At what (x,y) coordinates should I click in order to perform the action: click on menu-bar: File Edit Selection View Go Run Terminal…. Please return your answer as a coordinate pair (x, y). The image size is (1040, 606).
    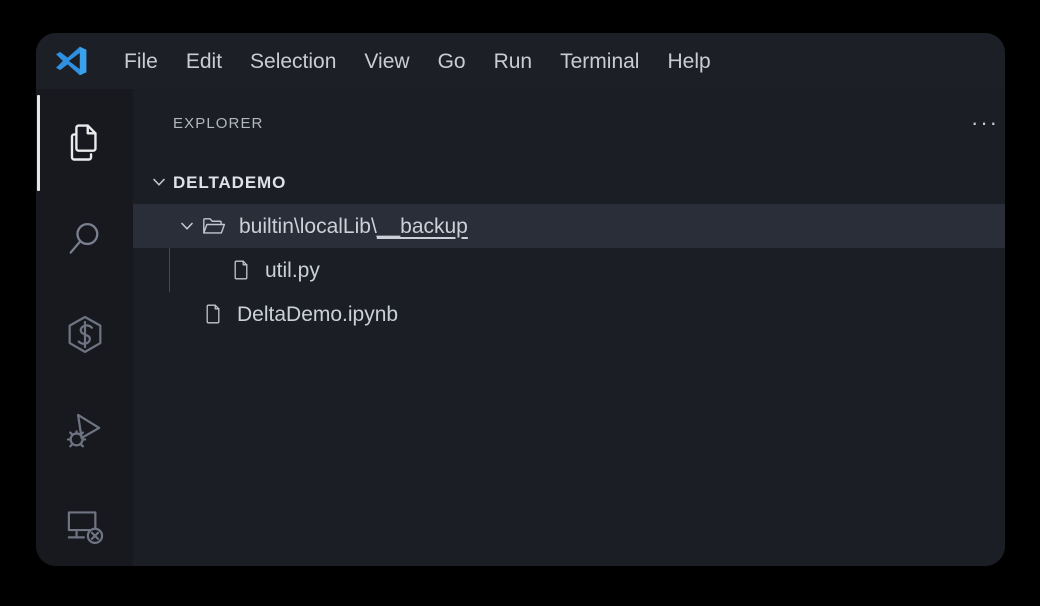
    Looking at the image, I should click on (417, 61).